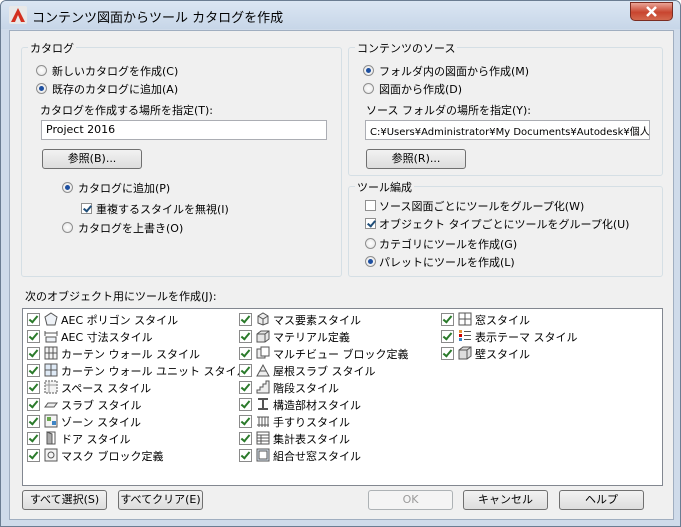  What do you see at coordinates (101, 422) in the screenshot?
I see `item-label: ゾーン スタイル` at bounding box center [101, 422].